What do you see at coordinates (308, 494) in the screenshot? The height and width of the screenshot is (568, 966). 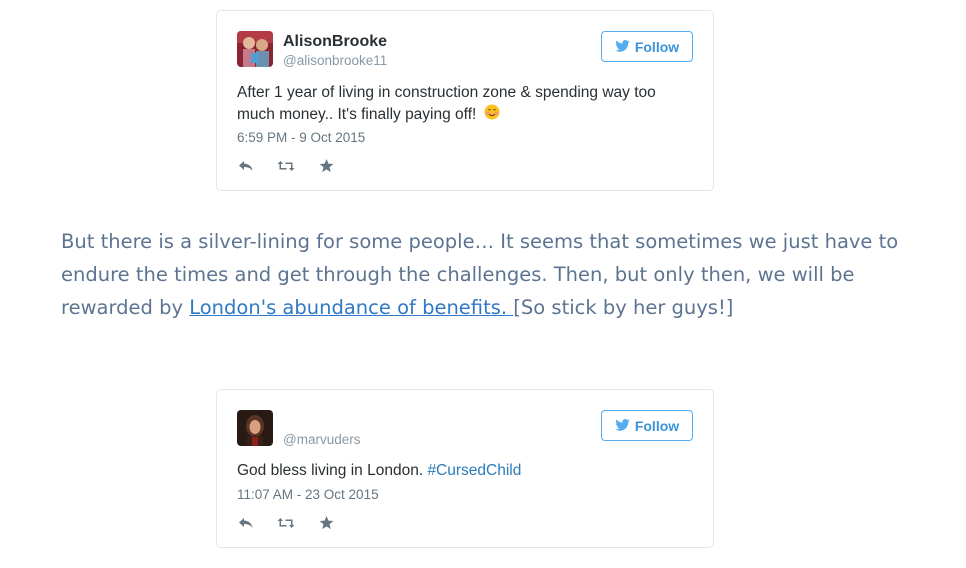 I see `tweet-timestamp: 11:07 AM - 23 Oct 2015` at bounding box center [308, 494].